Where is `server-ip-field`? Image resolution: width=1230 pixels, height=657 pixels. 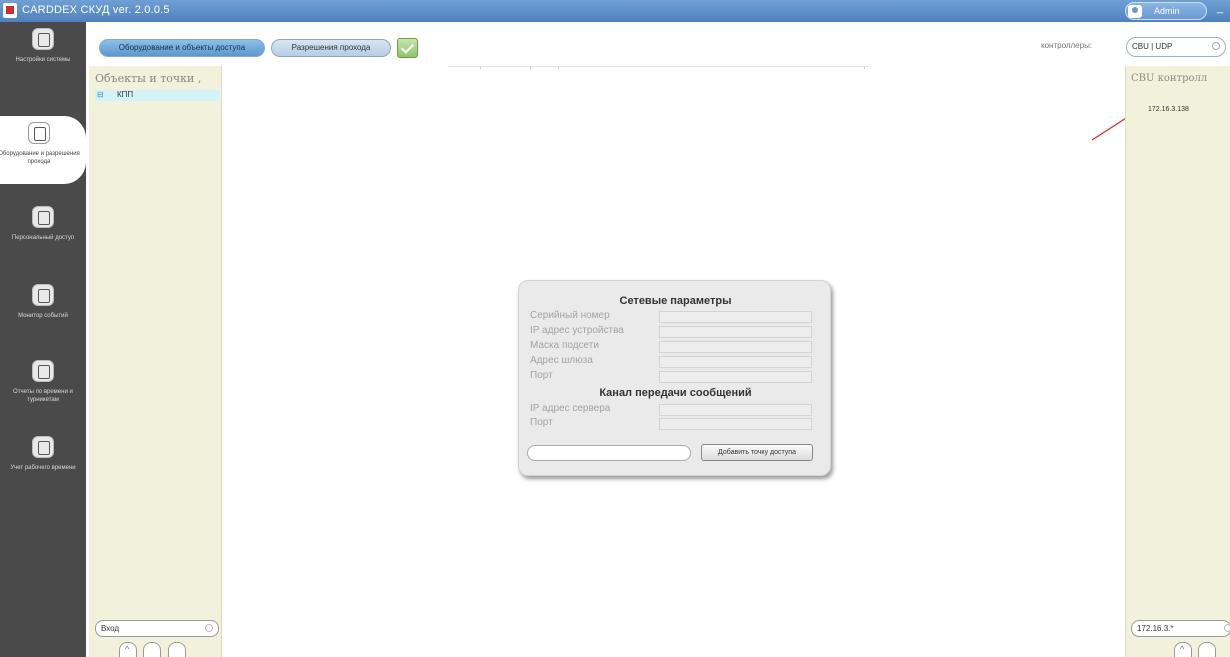 server-ip-field is located at coordinates (735, 410).